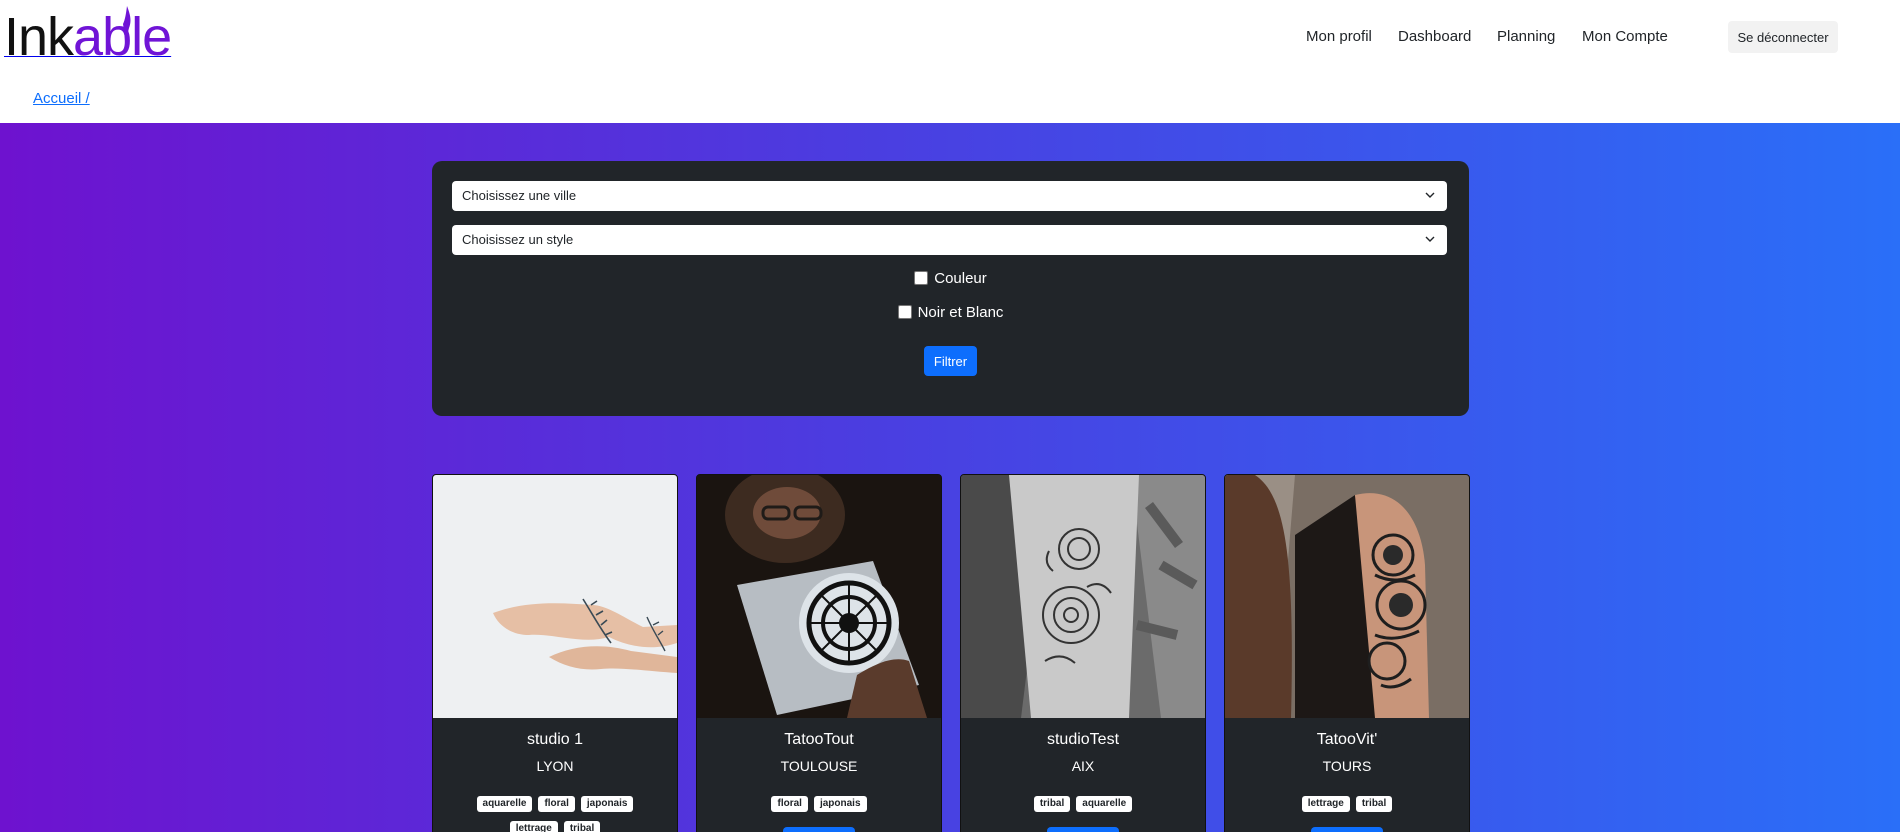 The width and height of the screenshot is (1900, 832). Describe the element at coordinates (518, 239) in the screenshot. I see `style-select-value: Choisissez un style` at that location.